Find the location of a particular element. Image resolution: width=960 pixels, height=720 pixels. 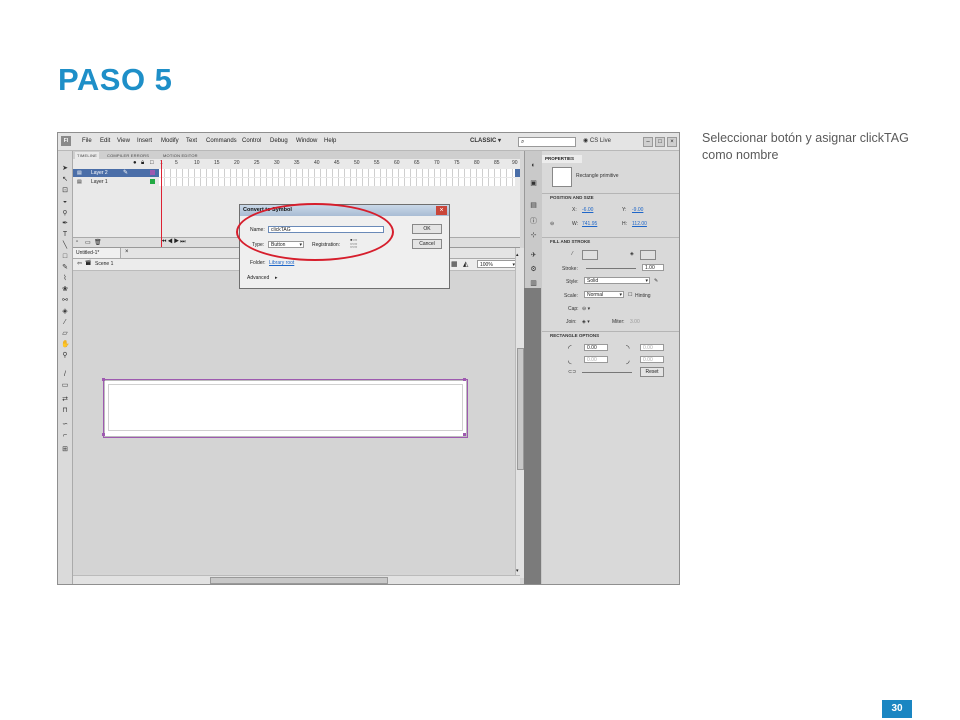

vertical-scrollbar: ▴ ▾ is located at coordinates (519, 413).